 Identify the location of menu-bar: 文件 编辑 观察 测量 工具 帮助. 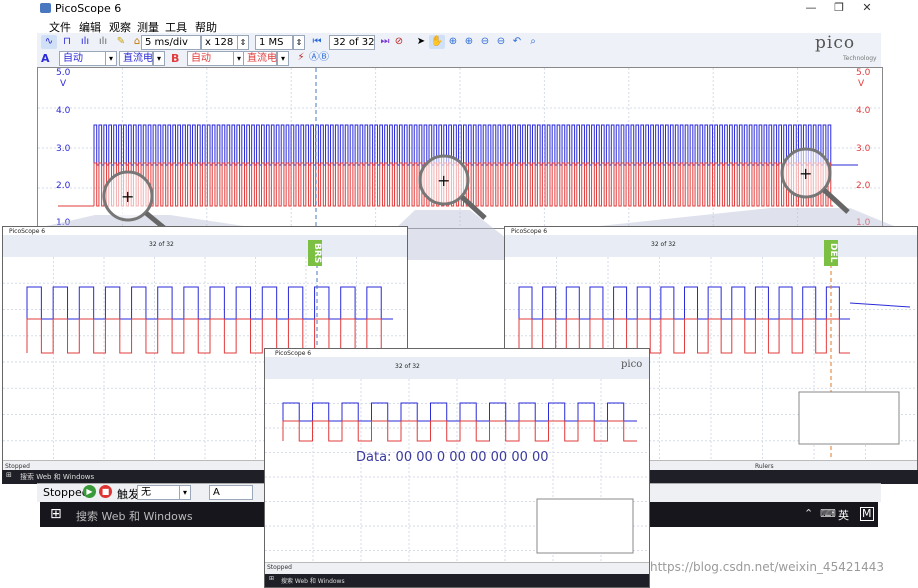
(459, 25).